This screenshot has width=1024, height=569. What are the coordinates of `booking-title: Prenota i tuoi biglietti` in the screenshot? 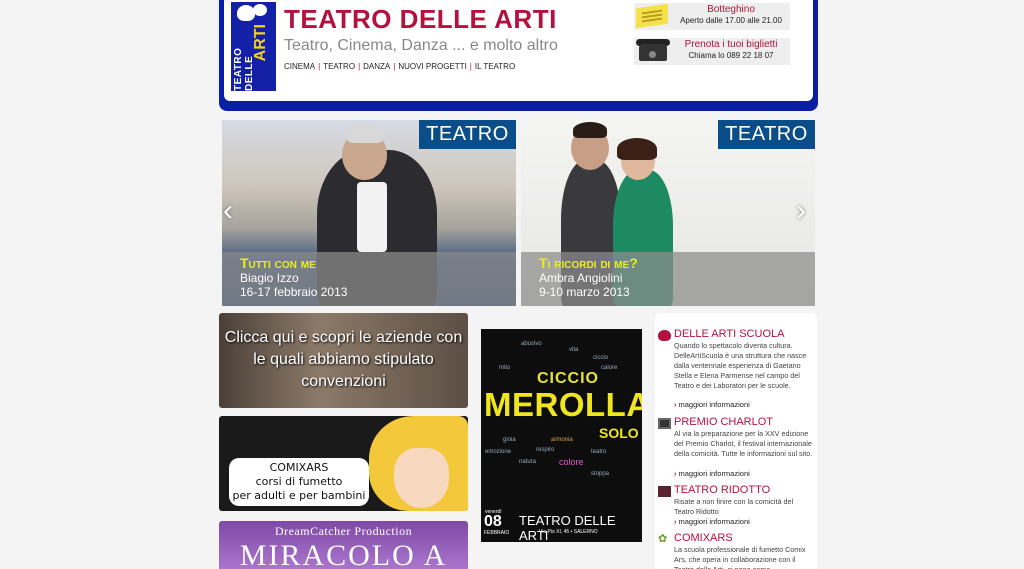 It's located at (731, 44).